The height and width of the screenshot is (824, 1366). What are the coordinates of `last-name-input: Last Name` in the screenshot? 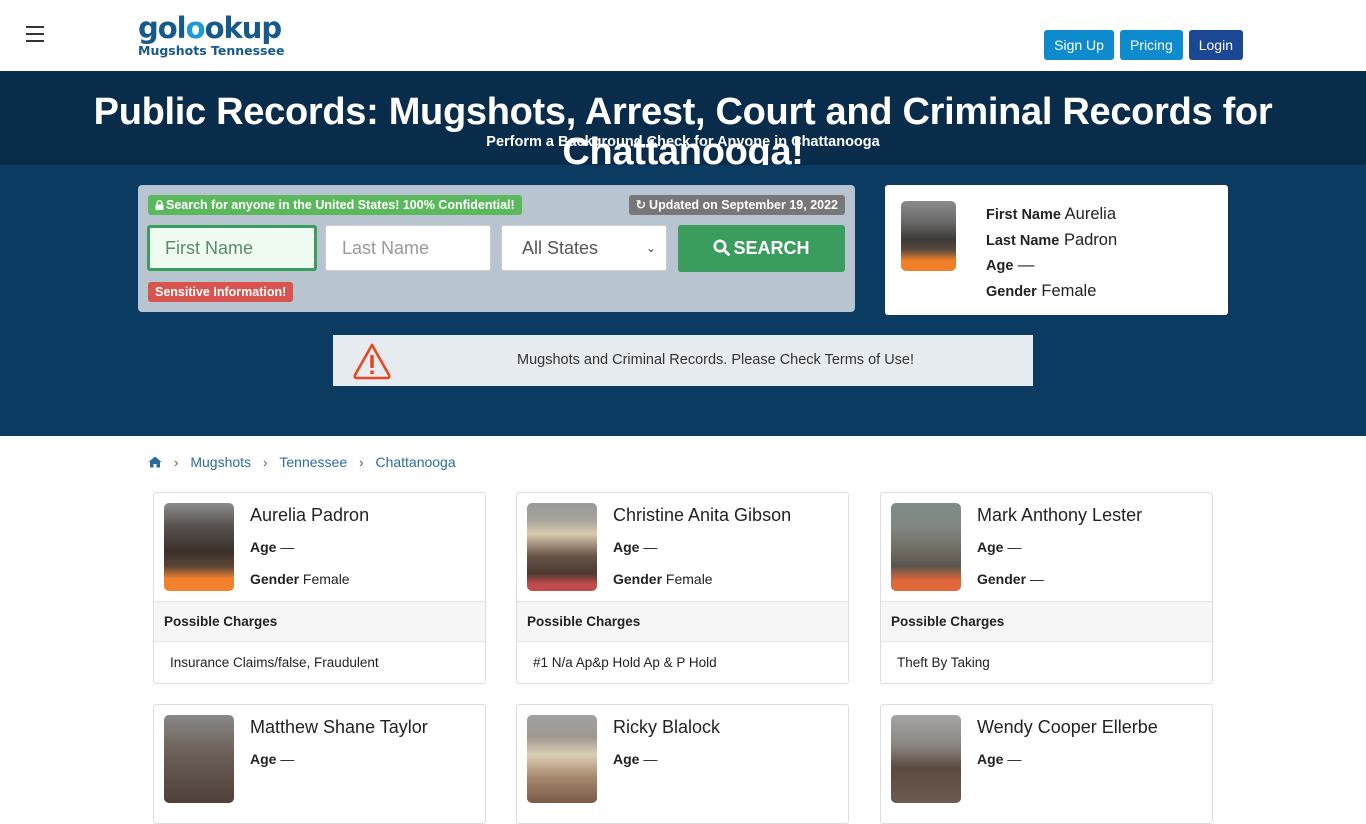 It's located at (408, 248).